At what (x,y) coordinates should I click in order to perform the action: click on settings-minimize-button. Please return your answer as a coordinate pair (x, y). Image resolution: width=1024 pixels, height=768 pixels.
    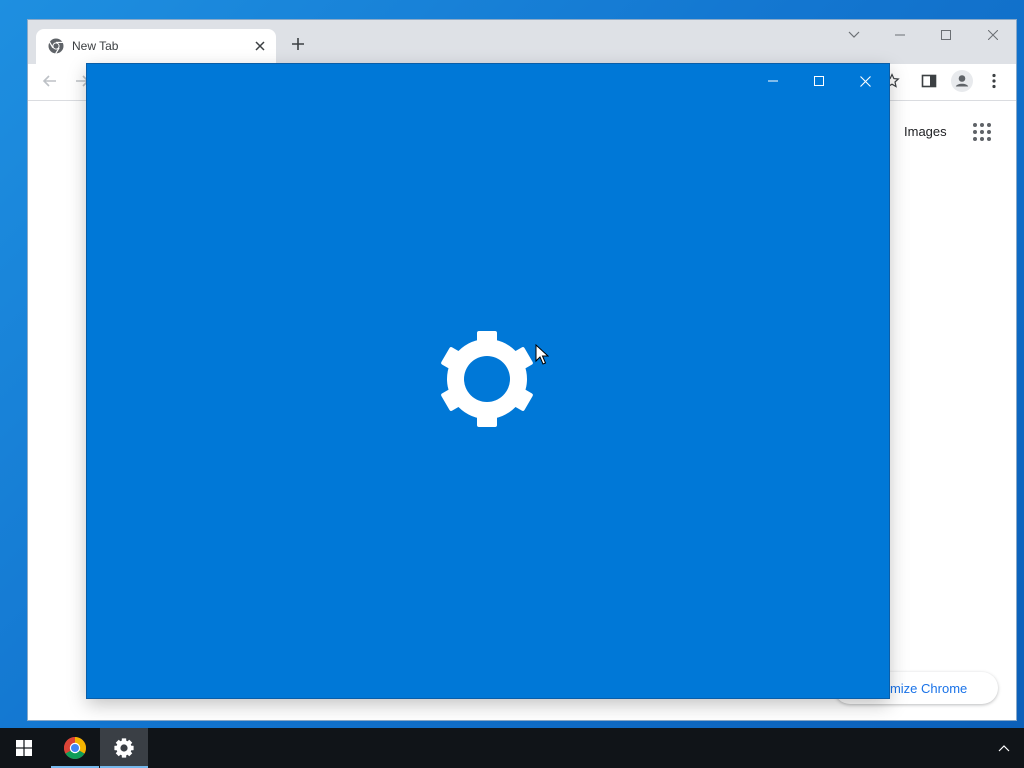
    Looking at the image, I should click on (773, 81).